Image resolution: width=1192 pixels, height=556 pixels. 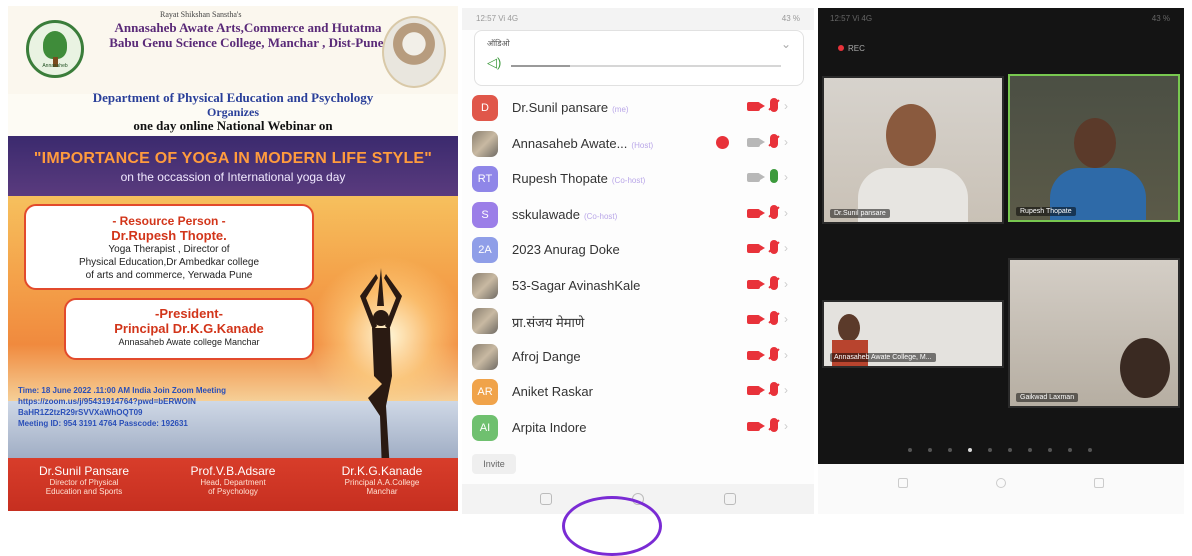 I want to click on audio-panel: ऑडिओ ⌄ ◁), so click(x=639, y=58).